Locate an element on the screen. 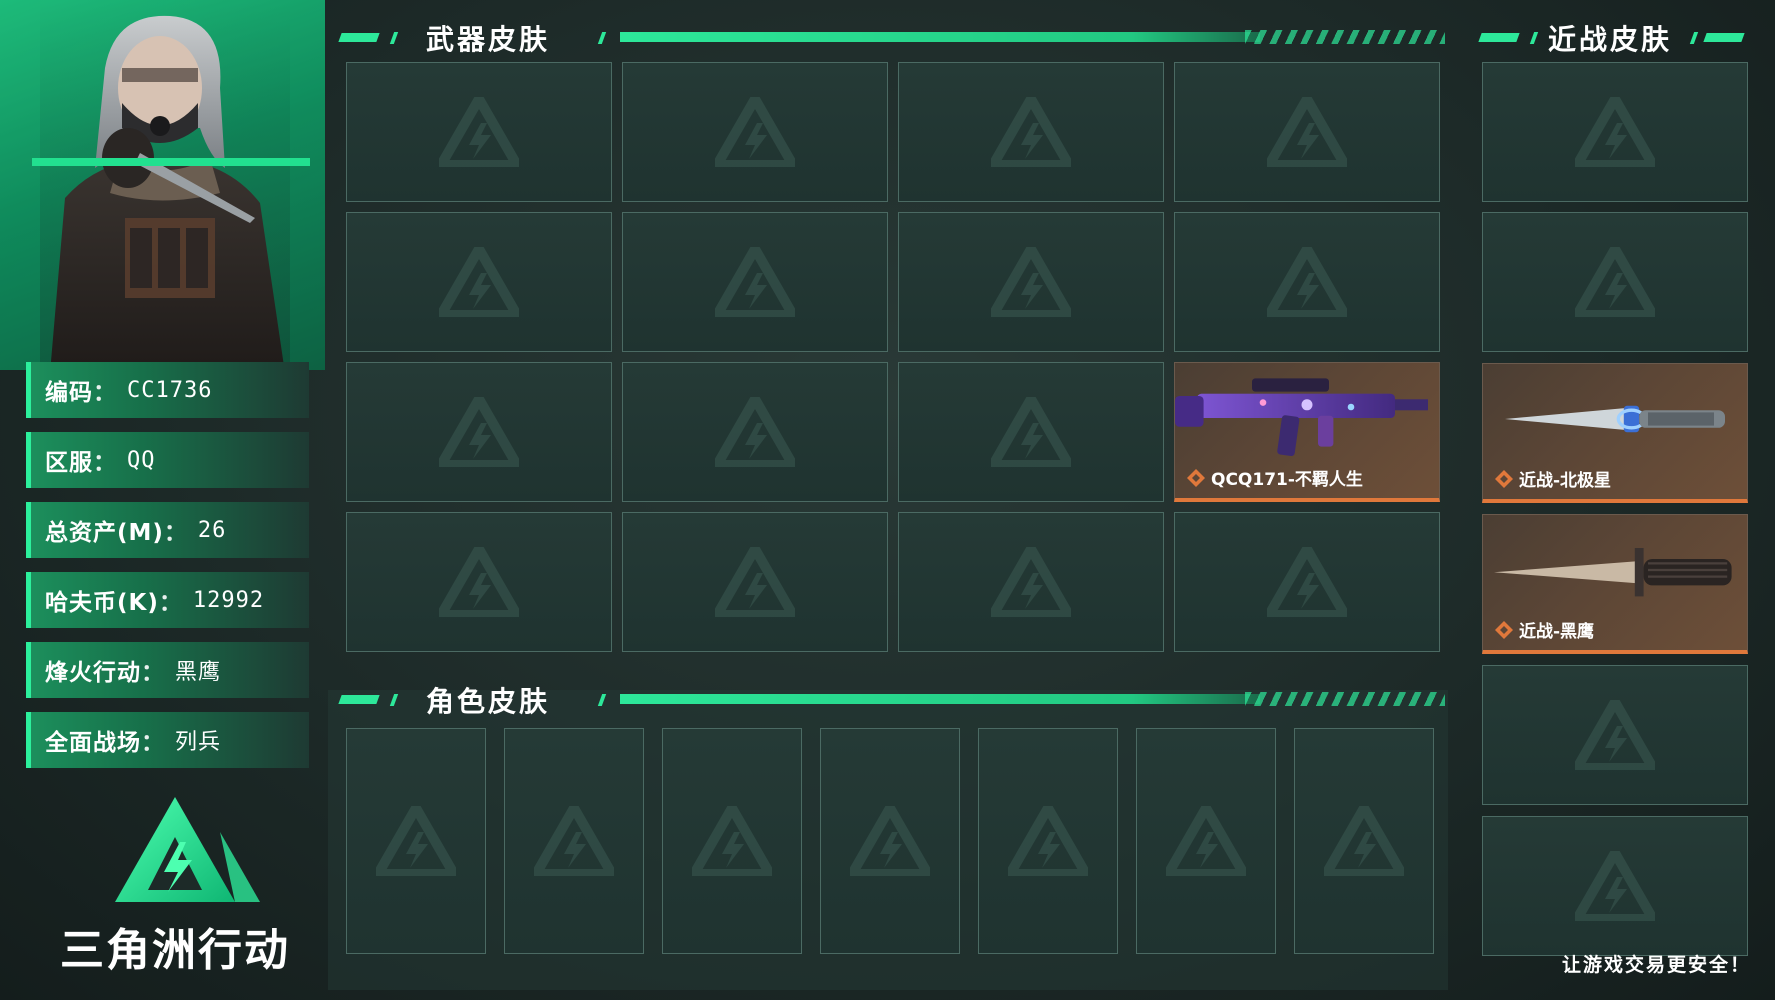 The width and height of the screenshot is (1775, 1000). weapon-section-header: 武器皮肤 is located at coordinates (894, 38).